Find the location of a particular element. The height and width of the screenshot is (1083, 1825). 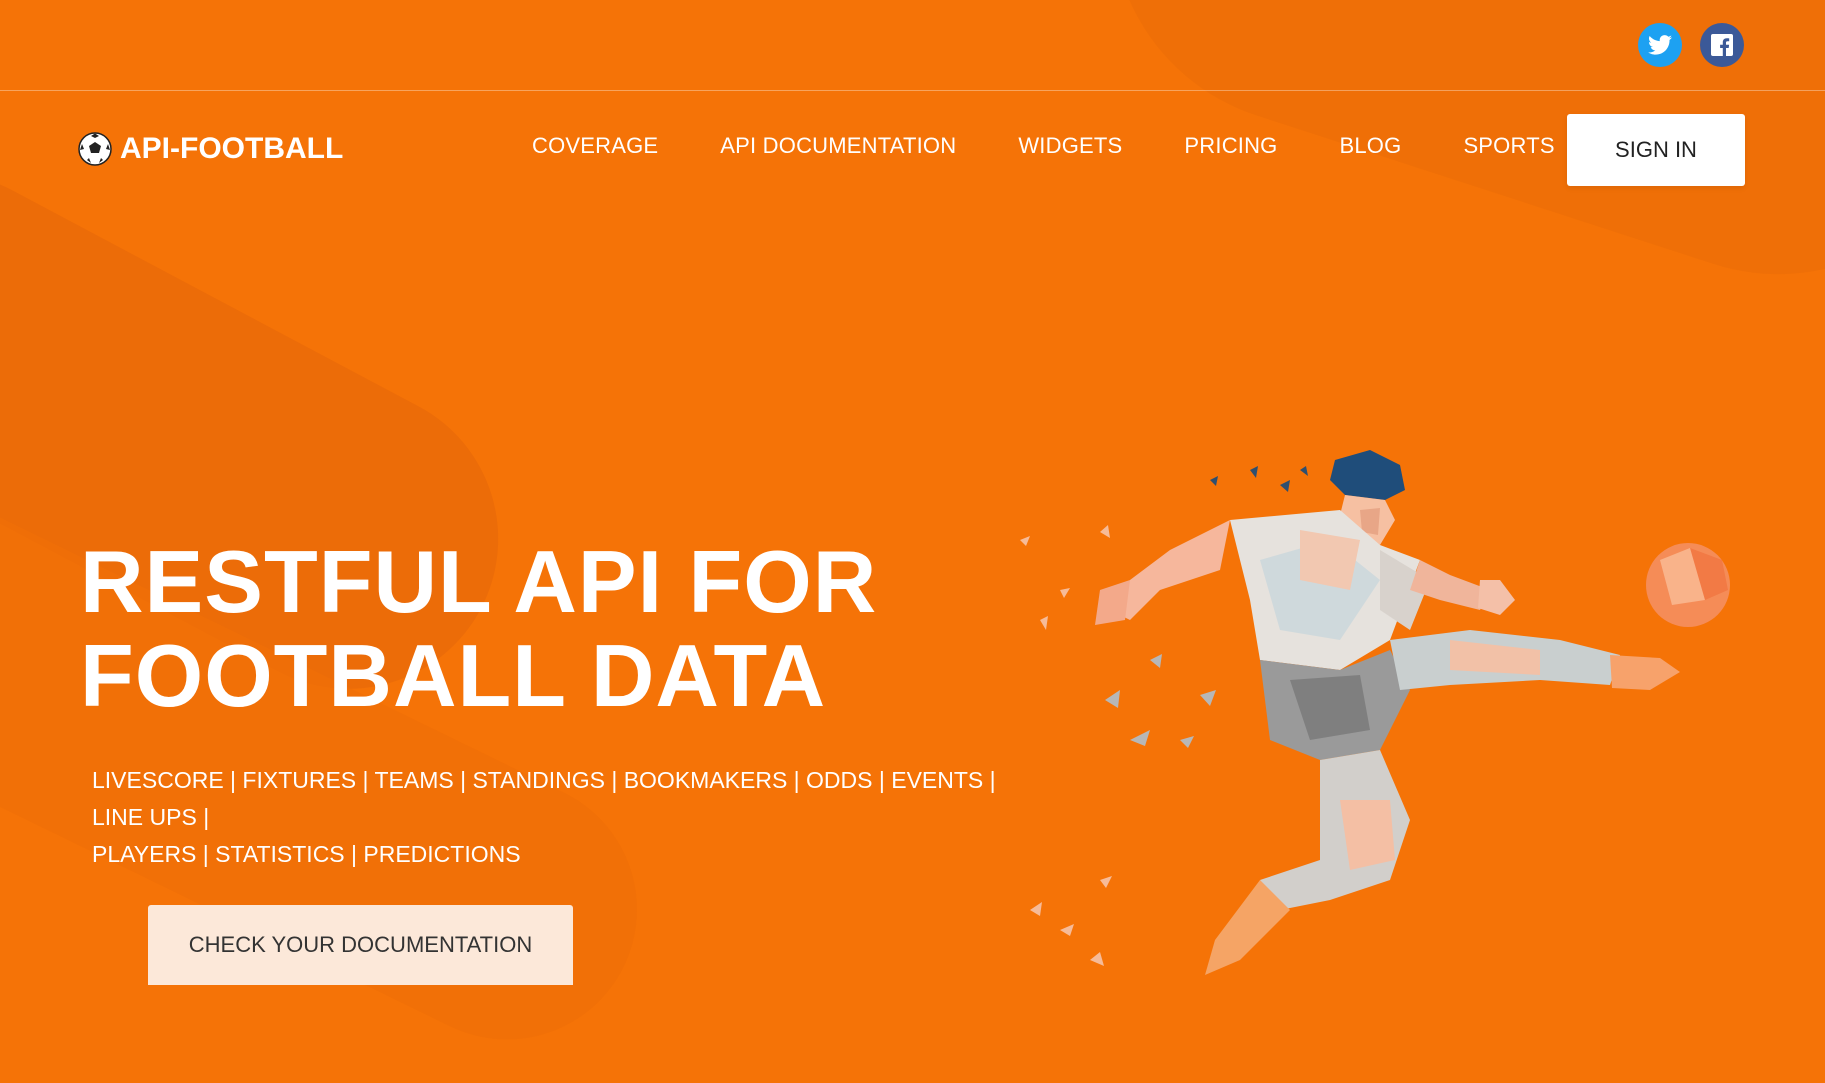

nav-widgets: WIDGETS is located at coordinates (1070, 146).